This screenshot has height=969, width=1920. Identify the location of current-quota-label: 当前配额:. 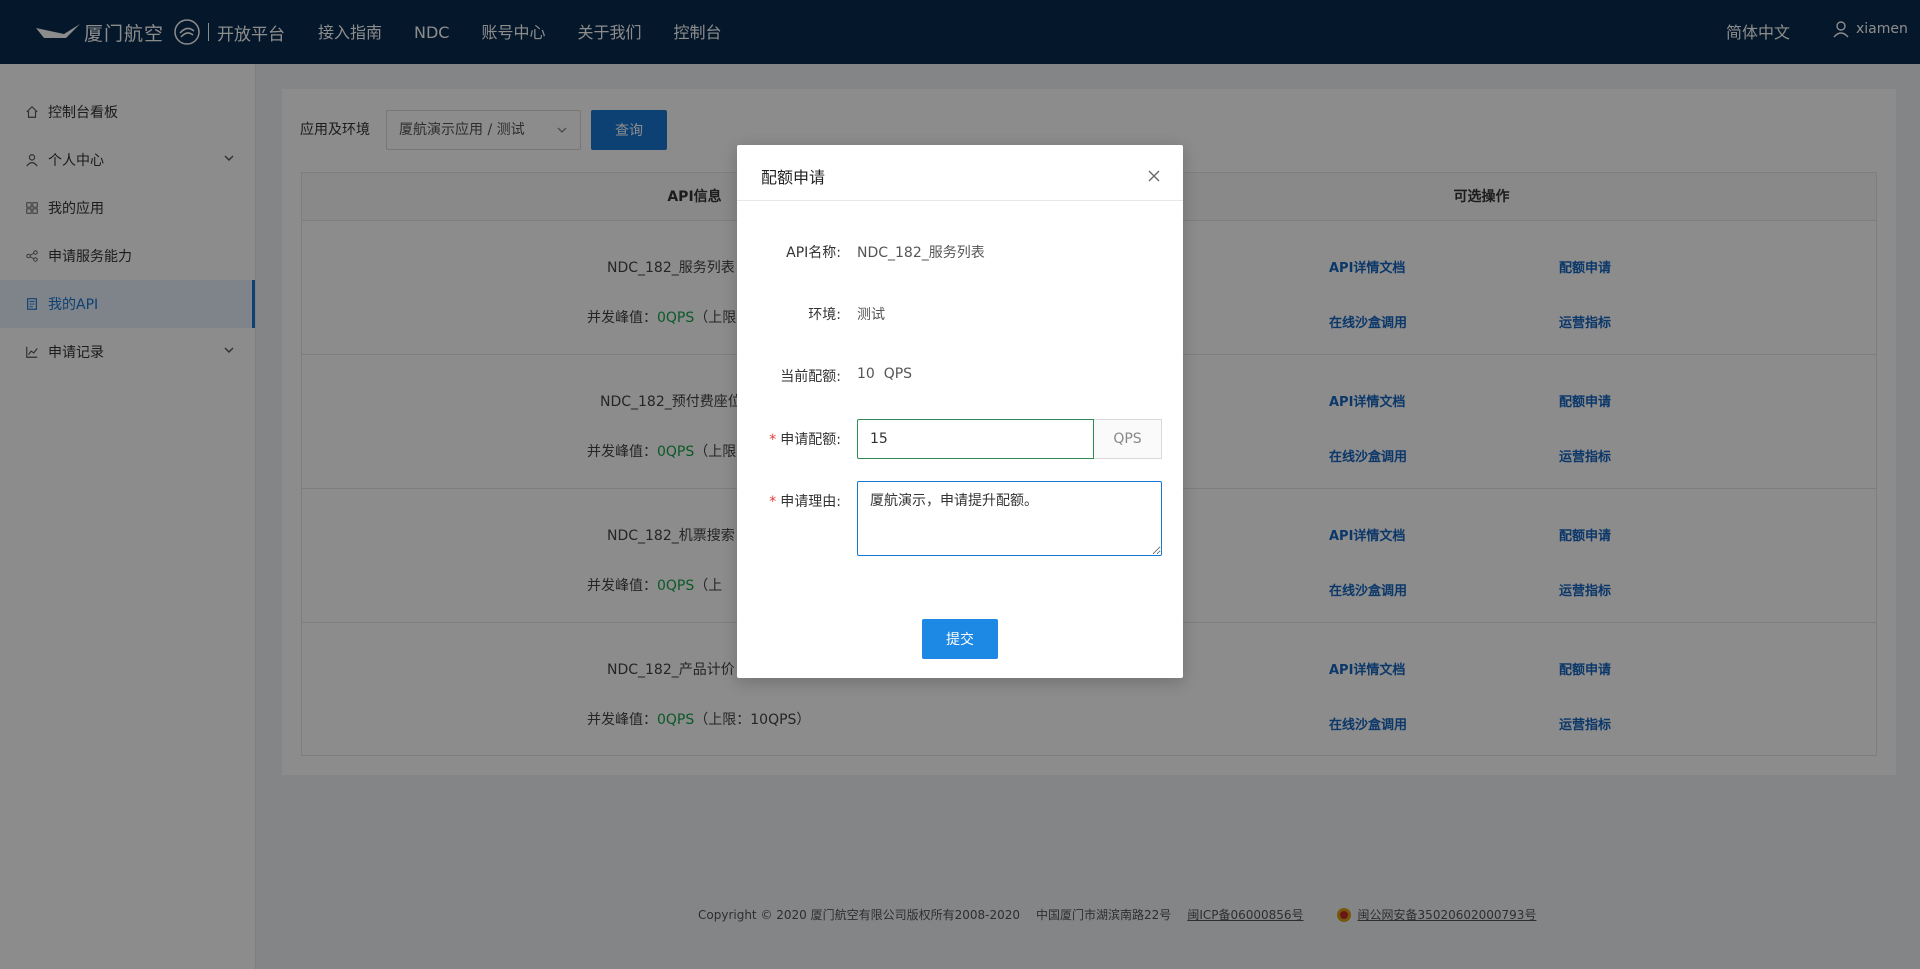
(810, 377).